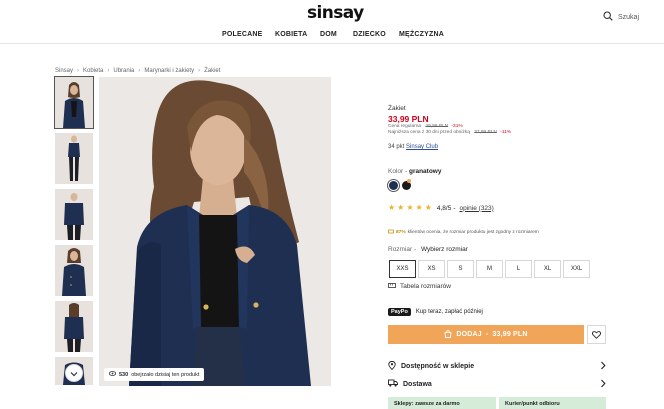 This screenshot has width=664, height=409. I want to click on search-box: Szukaj, so click(621, 17).